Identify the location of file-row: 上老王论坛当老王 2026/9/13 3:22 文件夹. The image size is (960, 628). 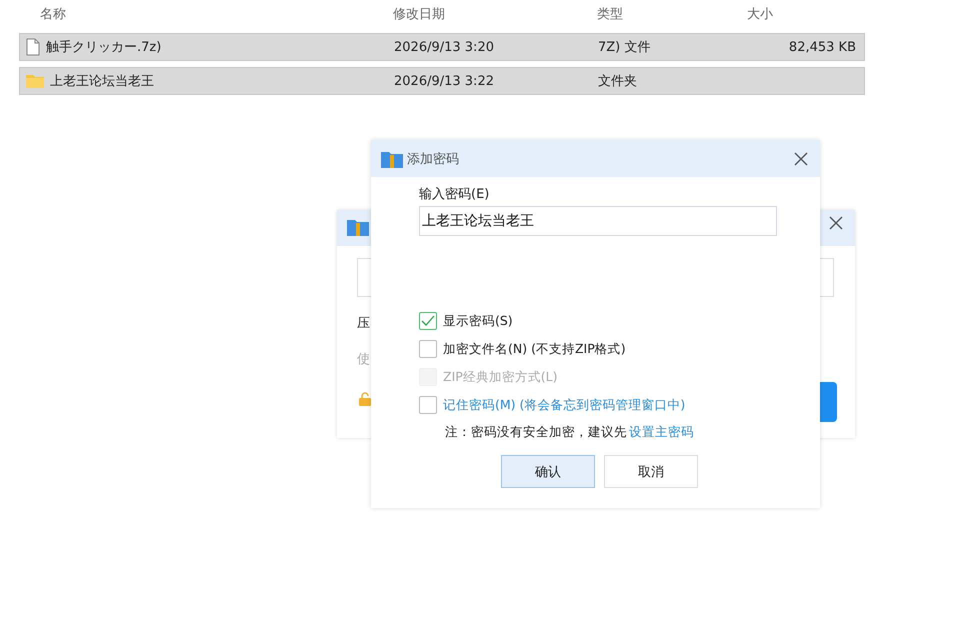
(442, 81).